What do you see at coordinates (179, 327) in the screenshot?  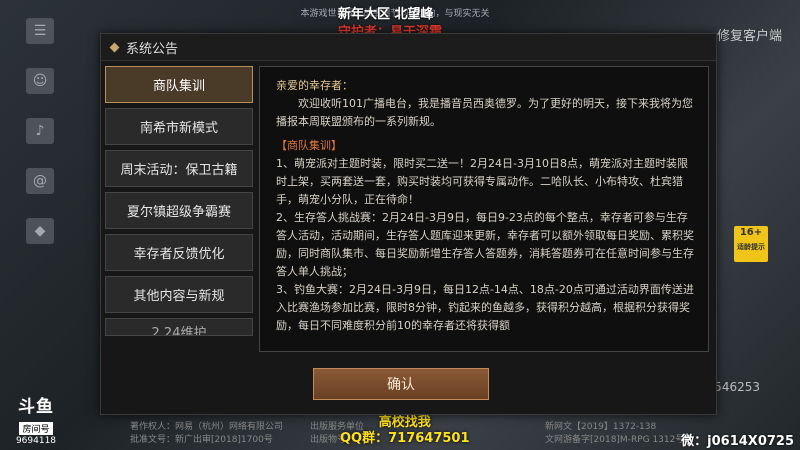 I see `tab-maintenance: 2.24维护` at bounding box center [179, 327].